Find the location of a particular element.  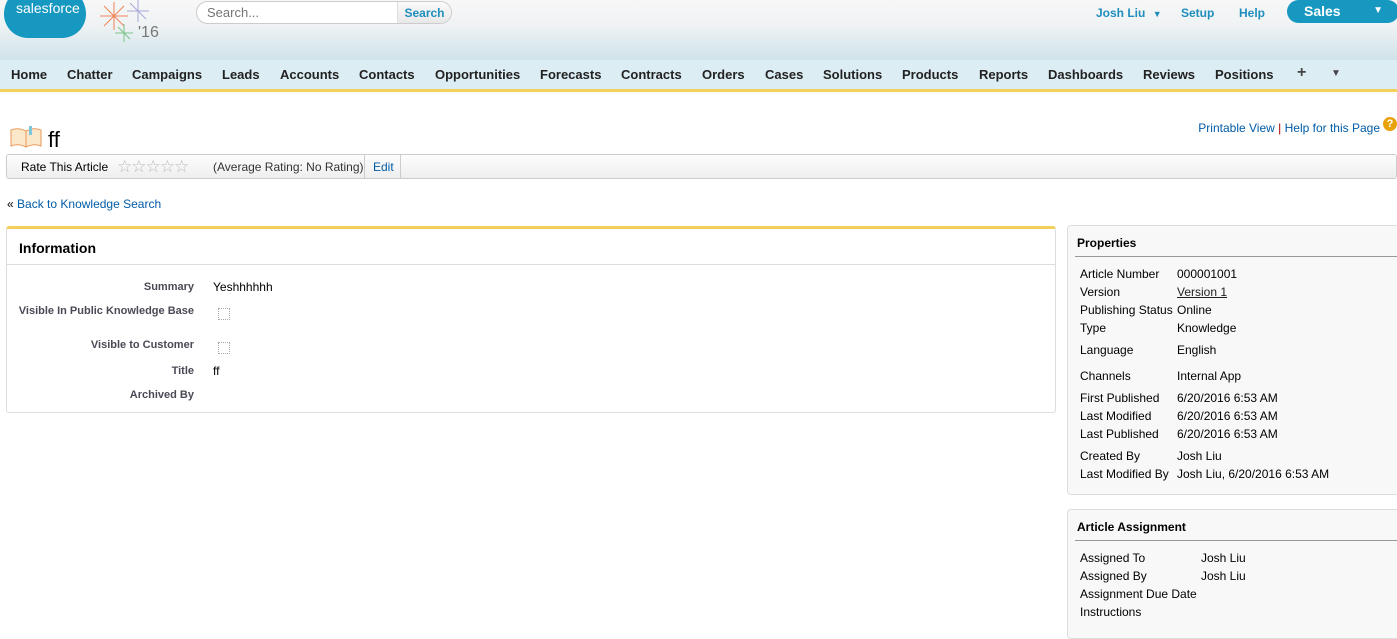

prop-label: Type is located at coordinates (1093, 328).